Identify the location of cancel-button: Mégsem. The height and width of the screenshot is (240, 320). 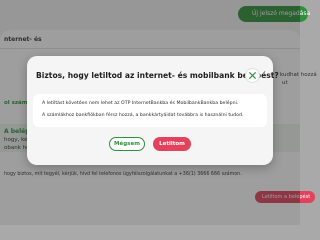
(127, 144).